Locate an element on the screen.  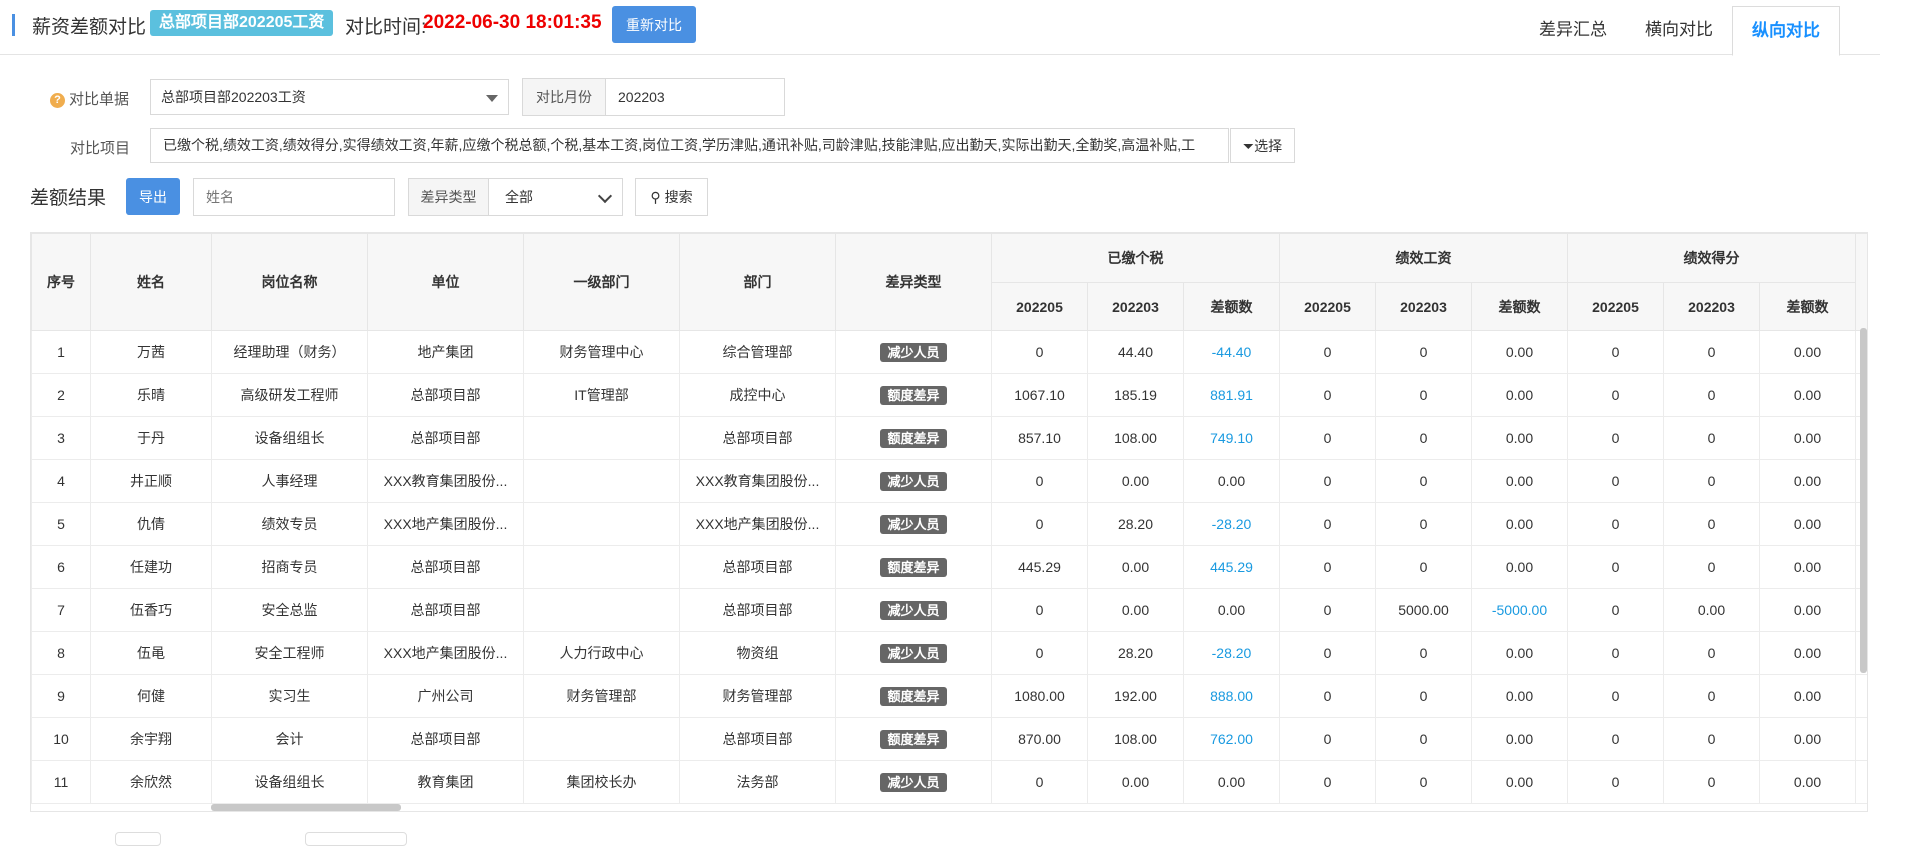
col-header: 岗位名称 is located at coordinates (289, 282).